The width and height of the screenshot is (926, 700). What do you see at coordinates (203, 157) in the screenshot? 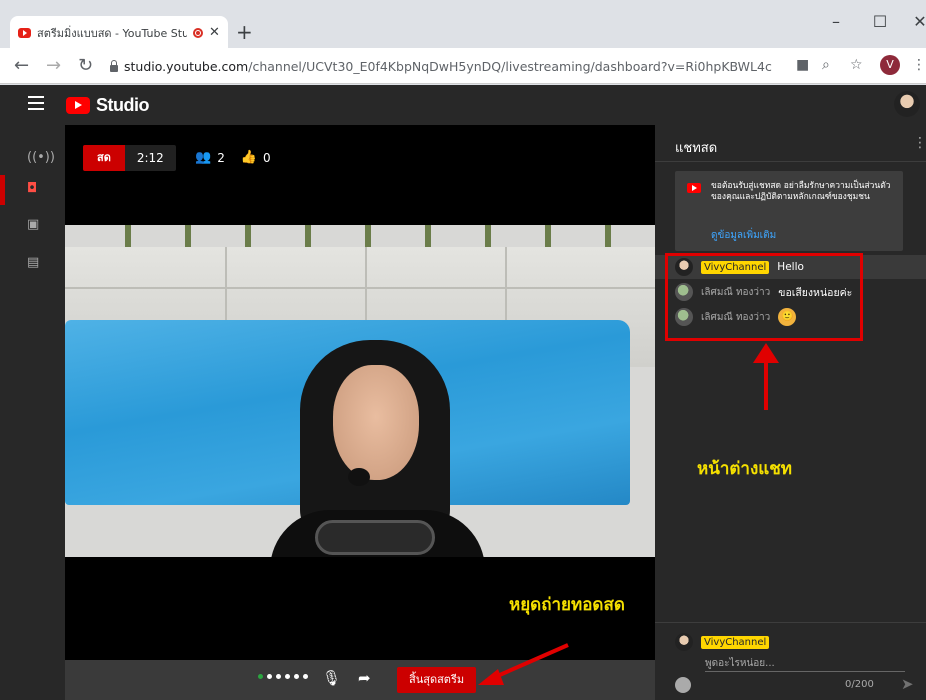
I see `viewers-icon: 👥` at bounding box center [203, 157].